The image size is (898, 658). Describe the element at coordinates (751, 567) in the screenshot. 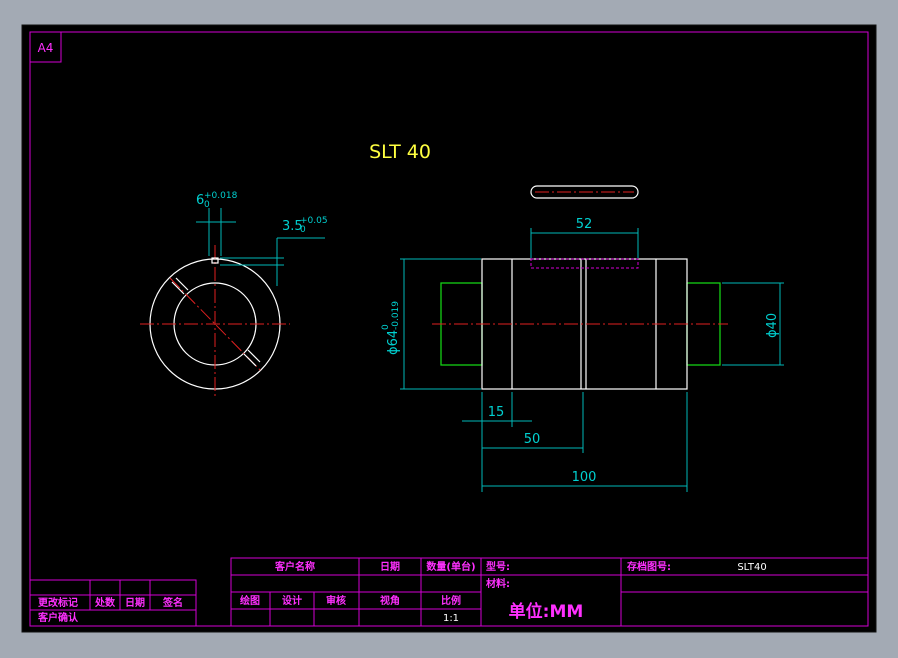

I see `archive-no-value: SLT40` at that location.